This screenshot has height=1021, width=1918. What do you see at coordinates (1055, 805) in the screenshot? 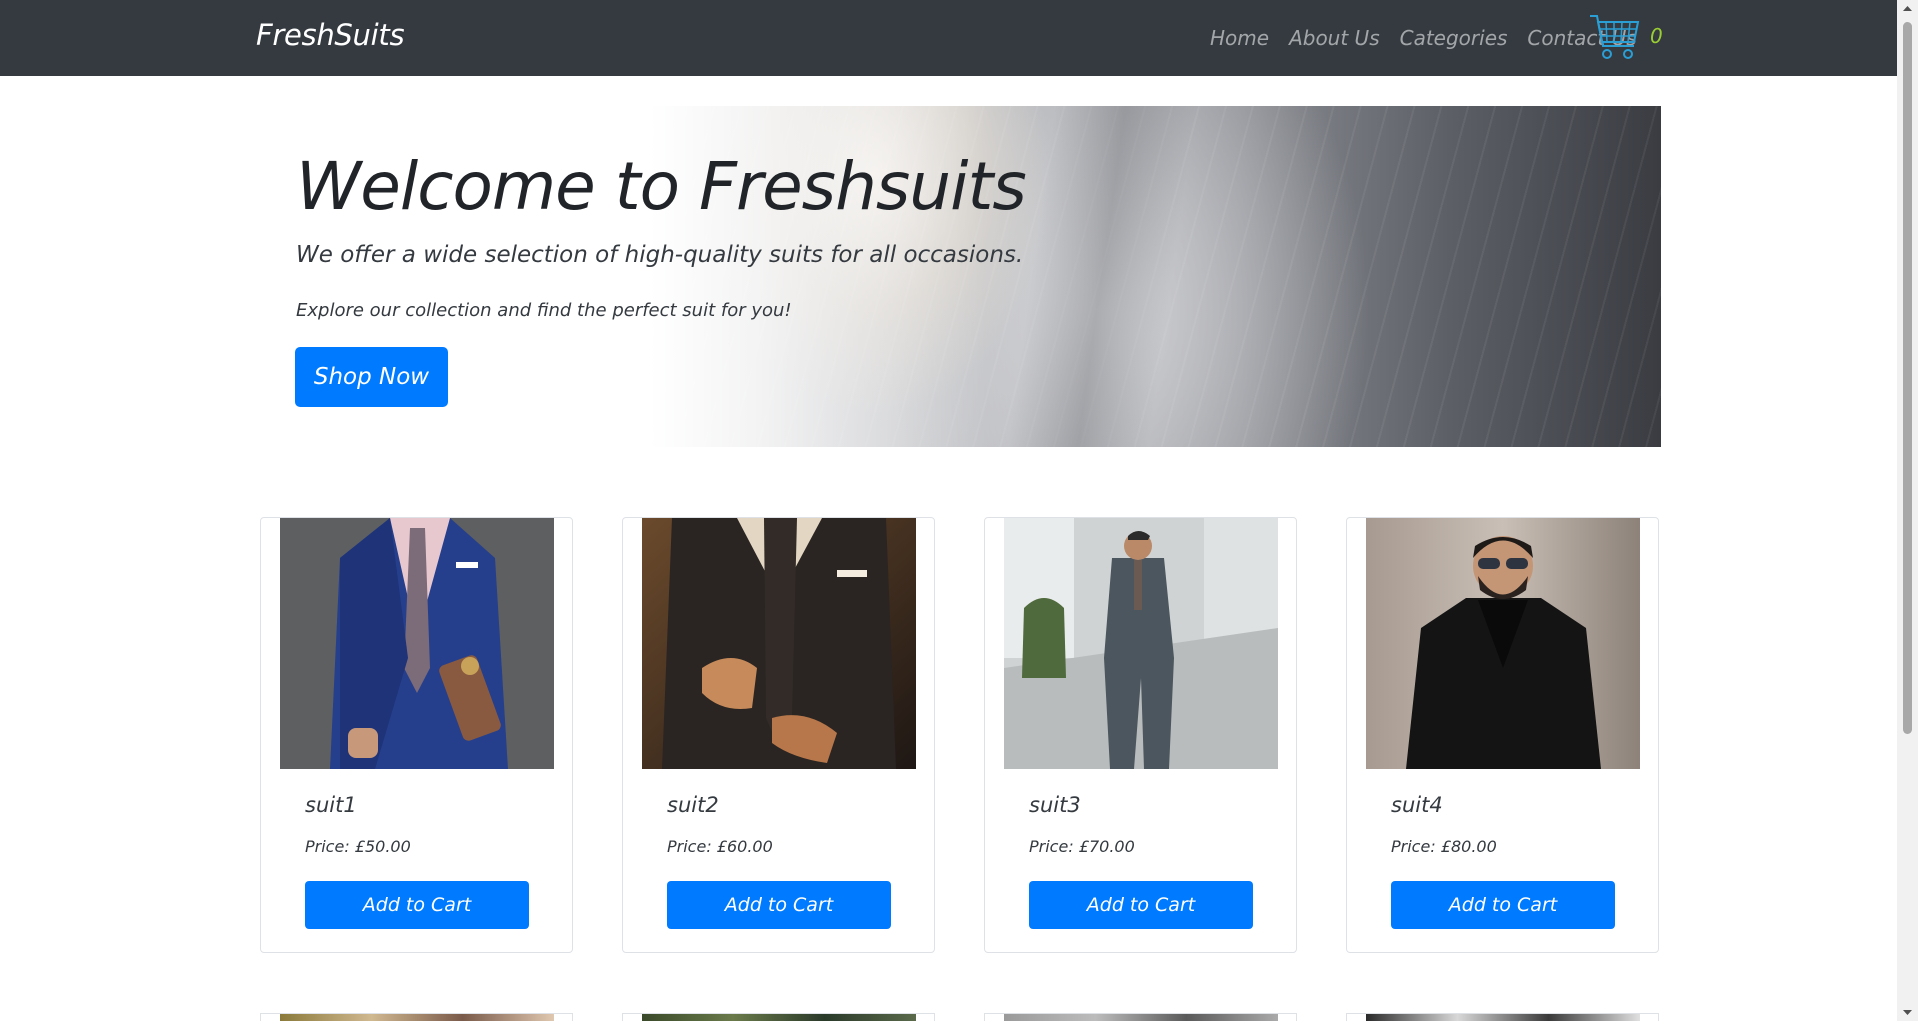
I see `product-title: suit3` at bounding box center [1055, 805].